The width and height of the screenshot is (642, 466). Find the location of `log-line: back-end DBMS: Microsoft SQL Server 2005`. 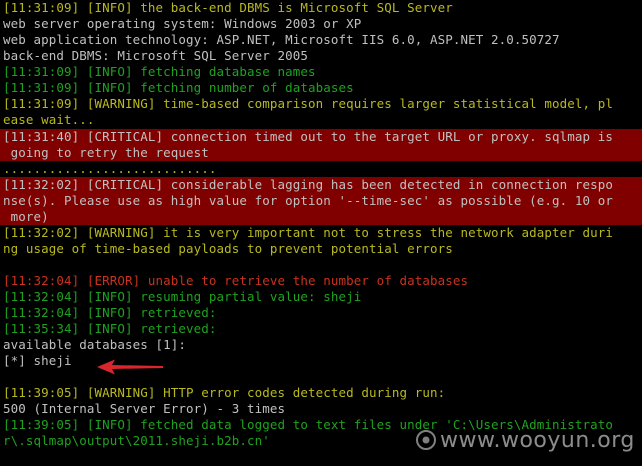

log-line: back-end DBMS: Microsoft SQL Server 2005 is located at coordinates (156, 55).